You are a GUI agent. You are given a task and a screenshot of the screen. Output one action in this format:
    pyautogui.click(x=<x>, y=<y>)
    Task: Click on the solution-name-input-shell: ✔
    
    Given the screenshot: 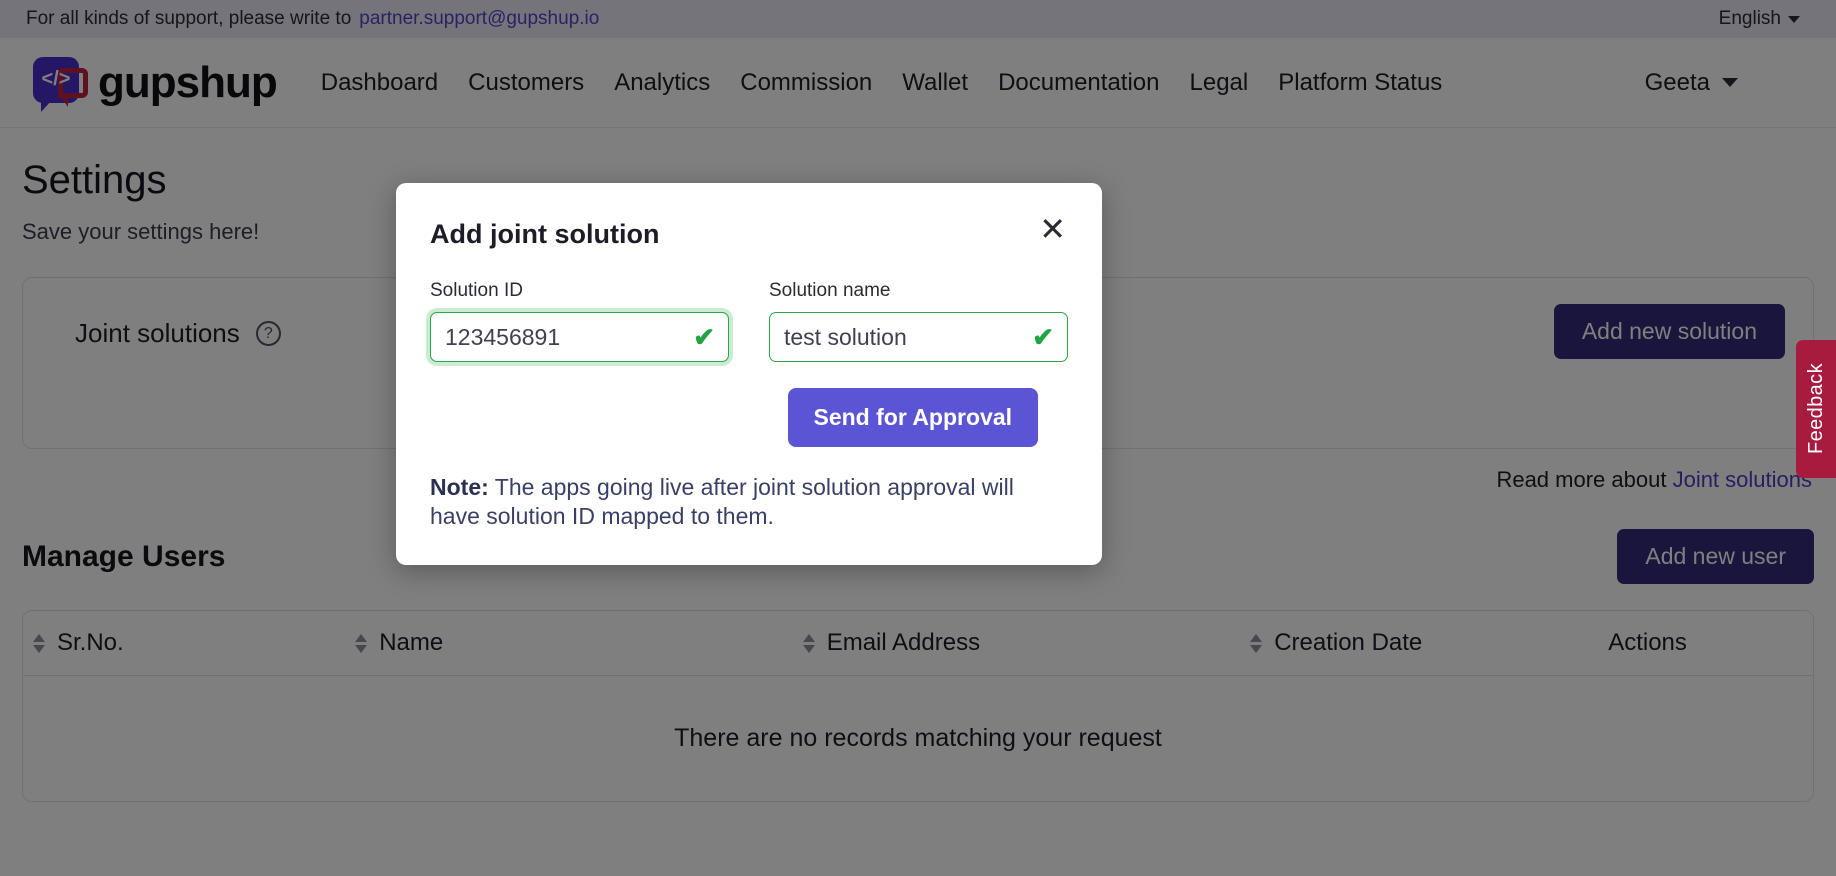 What is the action you would take?
    pyautogui.click(x=918, y=337)
    